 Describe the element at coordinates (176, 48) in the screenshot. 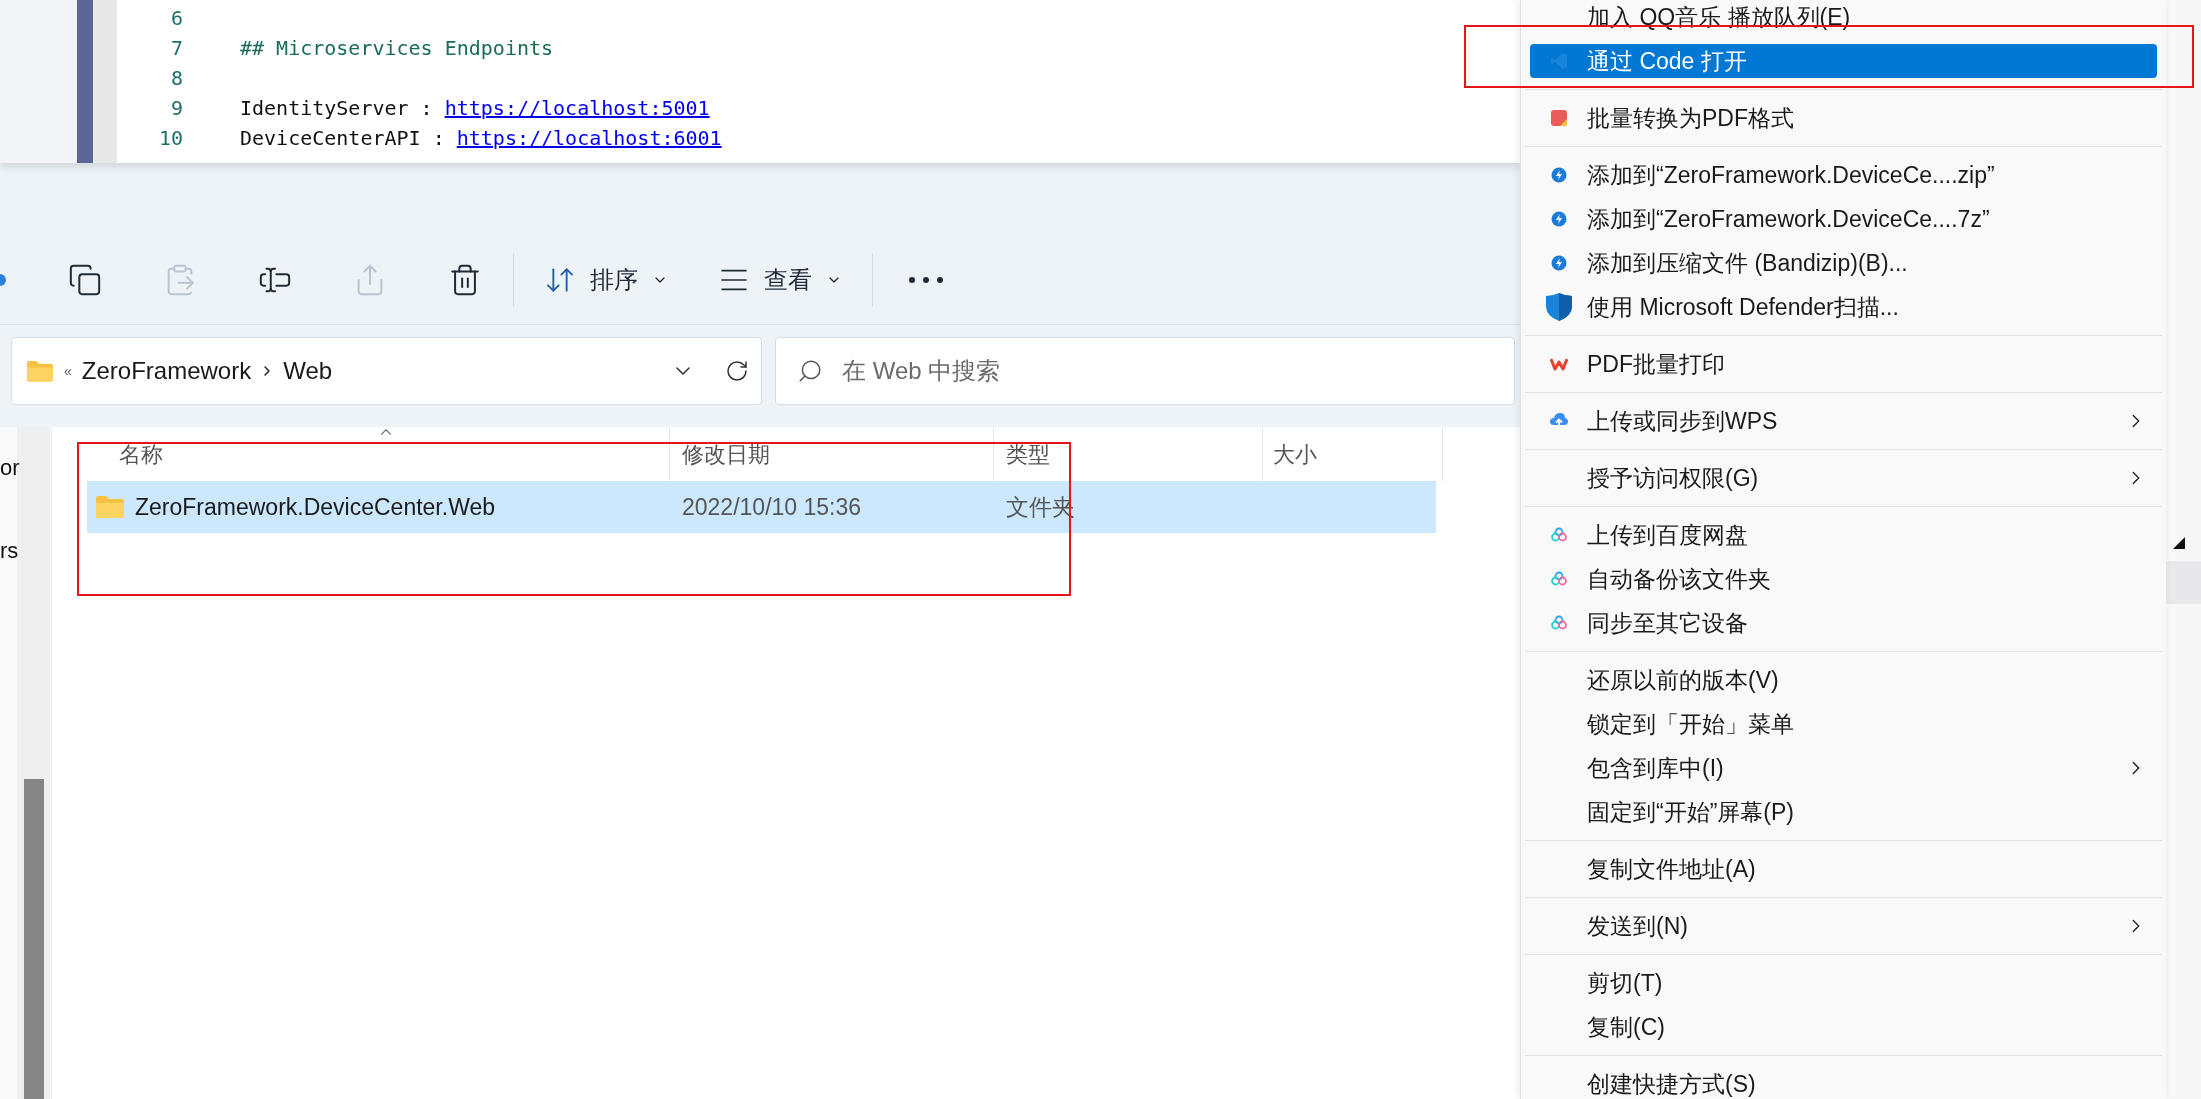

I see `line-number: 7` at that location.